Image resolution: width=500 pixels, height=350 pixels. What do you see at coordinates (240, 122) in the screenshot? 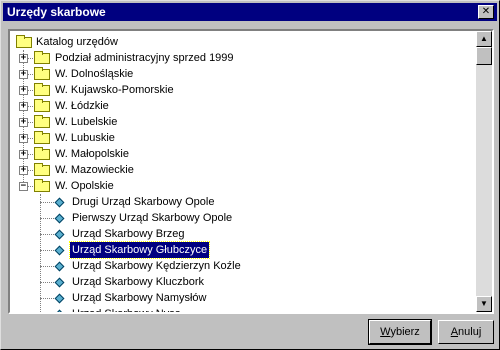
I see `tree-folder-item: + W. Lubelskie` at bounding box center [240, 122].